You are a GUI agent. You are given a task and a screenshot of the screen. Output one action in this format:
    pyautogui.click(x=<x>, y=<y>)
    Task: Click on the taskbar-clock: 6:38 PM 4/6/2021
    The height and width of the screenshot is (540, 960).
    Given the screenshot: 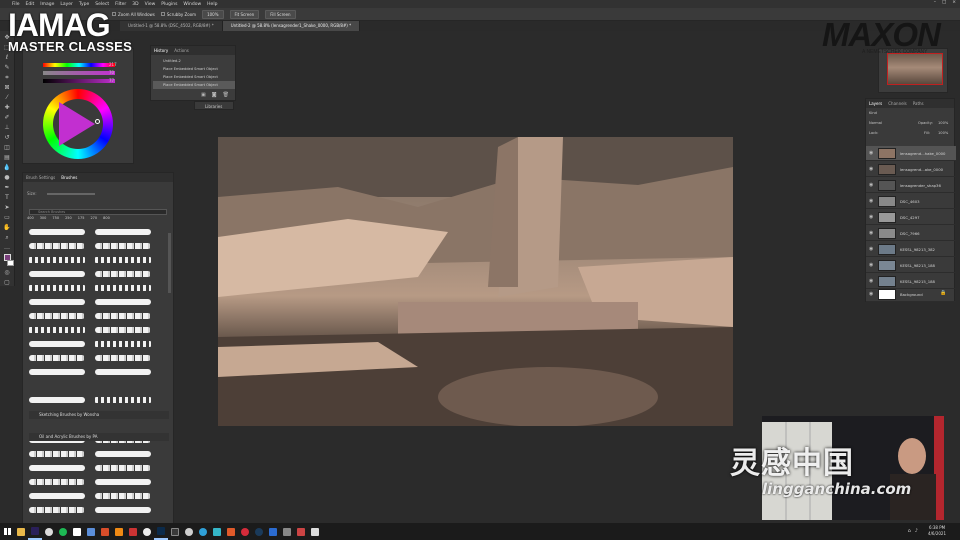 What is the action you would take?
    pyautogui.click(x=937, y=531)
    